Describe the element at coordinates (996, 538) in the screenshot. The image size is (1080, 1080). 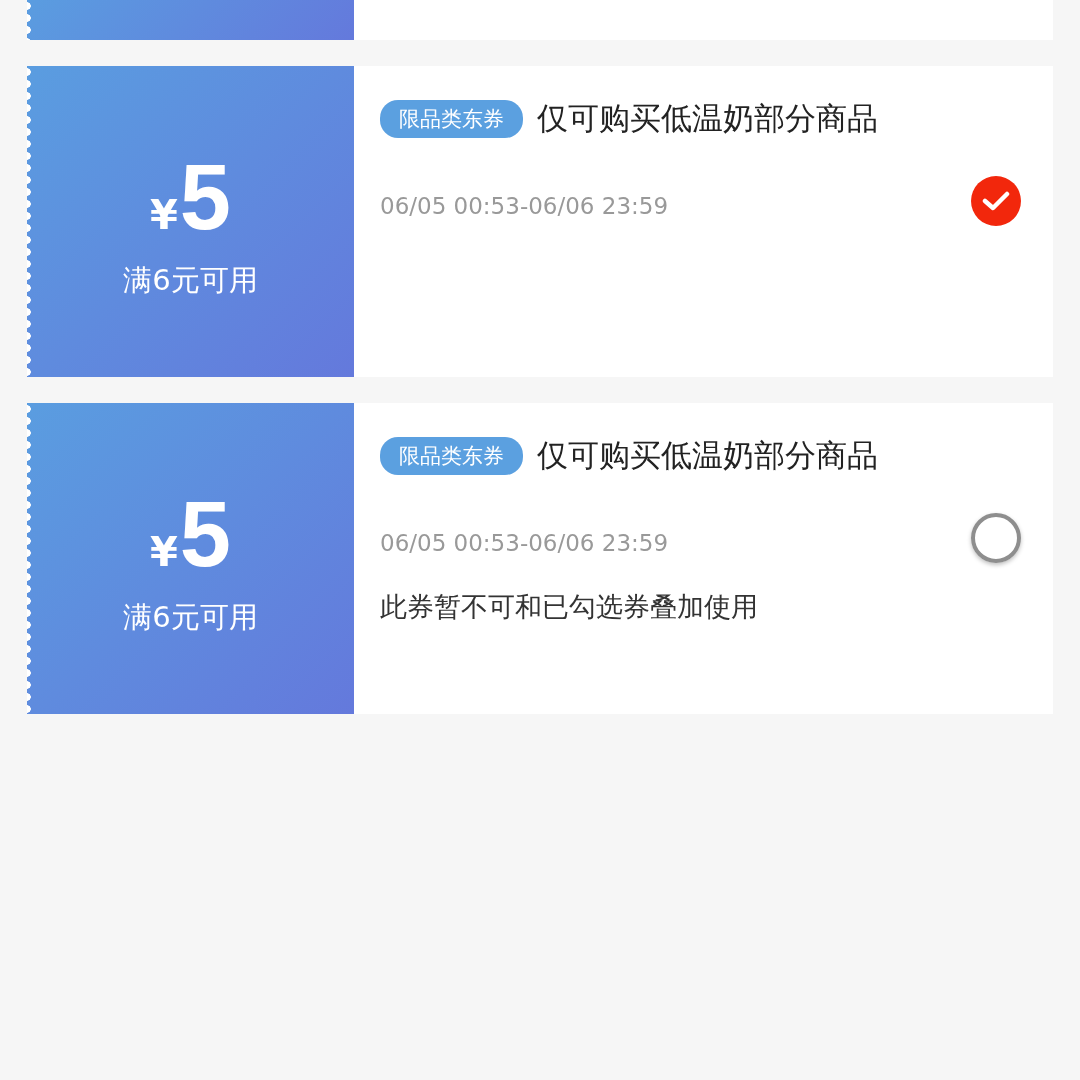
I see `empty-circle-icon` at that location.